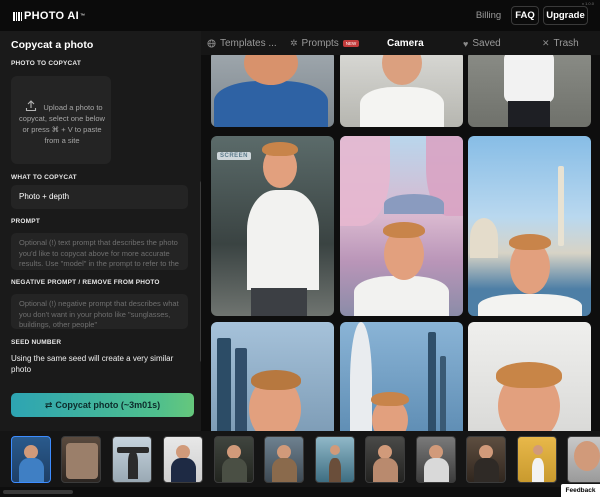 The height and width of the screenshot is (497, 600). I want to click on tab-saved-label: Saved, so click(486, 43).